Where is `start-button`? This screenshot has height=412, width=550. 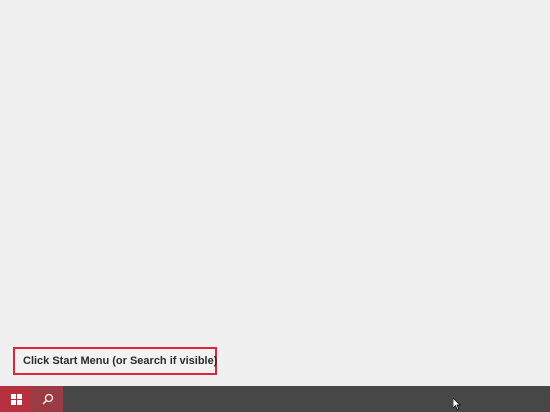
start-button is located at coordinates (16, 399).